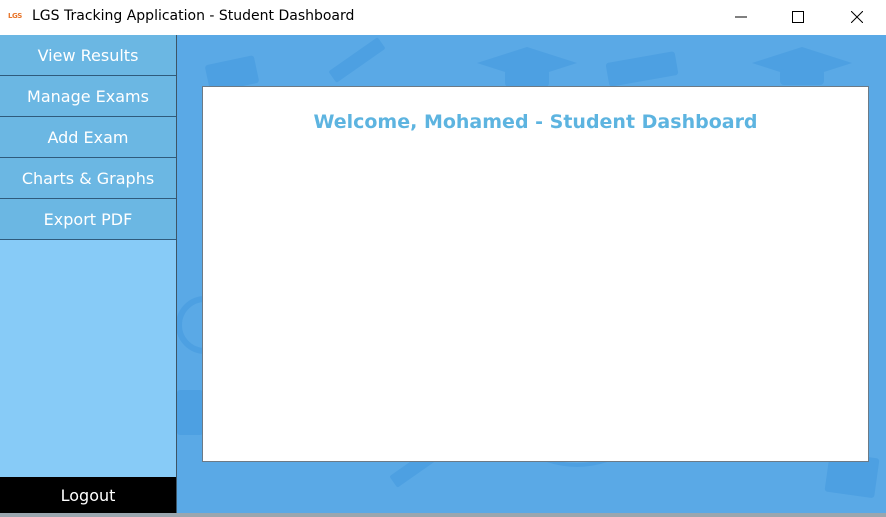 This screenshot has height=517, width=886. What do you see at coordinates (535, 122) in the screenshot?
I see `welcome-heading: Welcome, Mohamed - Student Dashboard` at bounding box center [535, 122].